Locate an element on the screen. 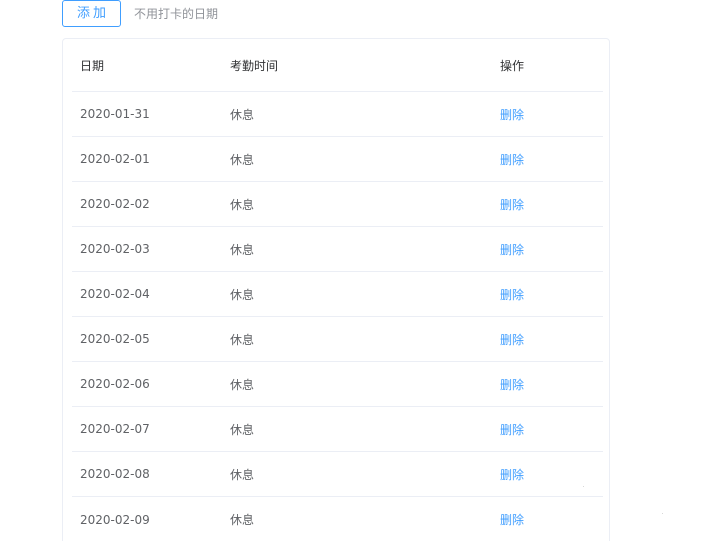  date-cell: 2020-02-05 is located at coordinates (115, 339).